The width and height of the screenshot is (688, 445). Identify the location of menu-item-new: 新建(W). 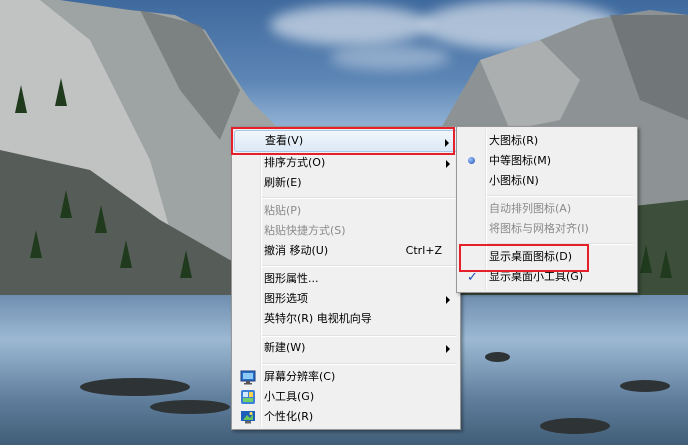
(346, 348).